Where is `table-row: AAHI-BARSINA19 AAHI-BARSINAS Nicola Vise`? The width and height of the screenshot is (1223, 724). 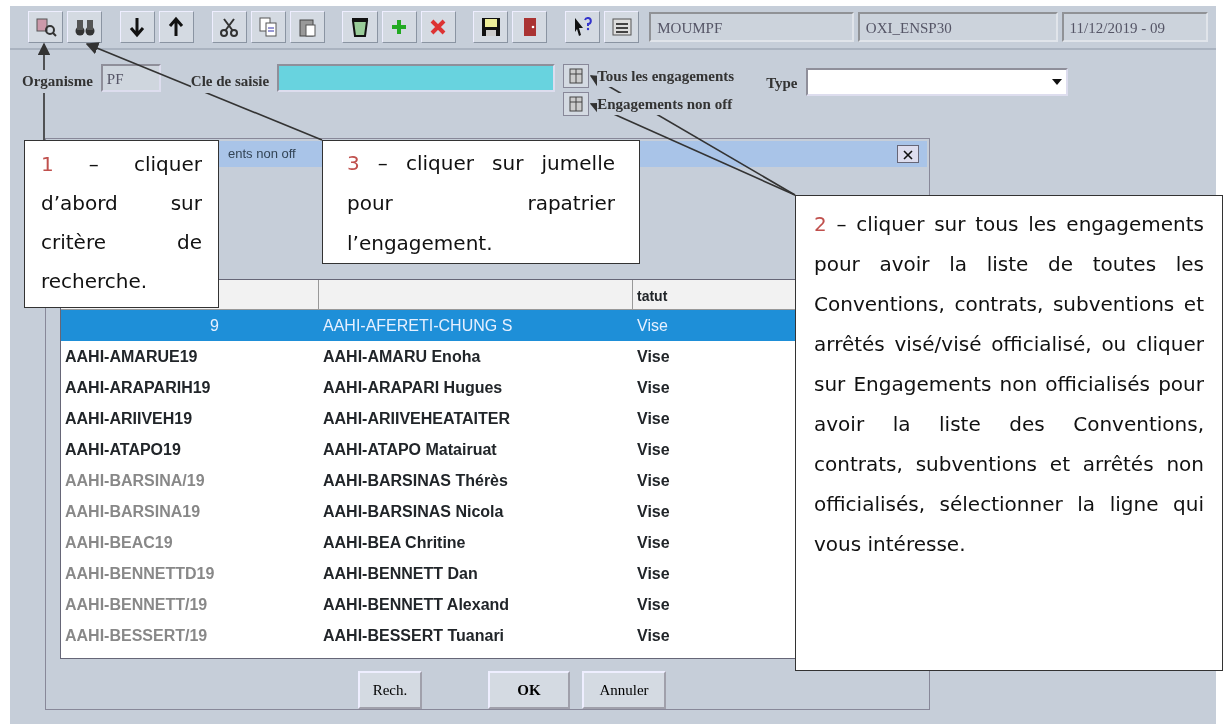
table-row: AAHI-BARSINA19 AAHI-BARSINAS Nicola Vise is located at coordinates (428, 511).